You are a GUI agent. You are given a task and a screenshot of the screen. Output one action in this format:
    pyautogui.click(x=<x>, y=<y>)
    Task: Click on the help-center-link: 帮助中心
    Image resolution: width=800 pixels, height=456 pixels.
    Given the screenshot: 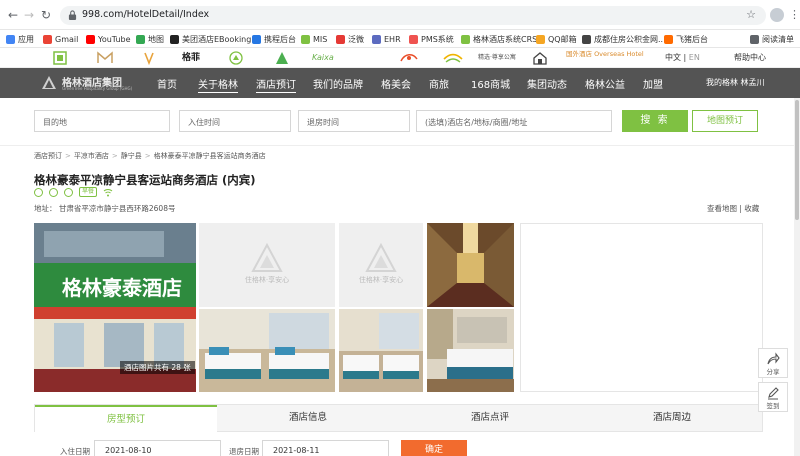 What is the action you would take?
    pyautogui.click(x=750, y=57)
    